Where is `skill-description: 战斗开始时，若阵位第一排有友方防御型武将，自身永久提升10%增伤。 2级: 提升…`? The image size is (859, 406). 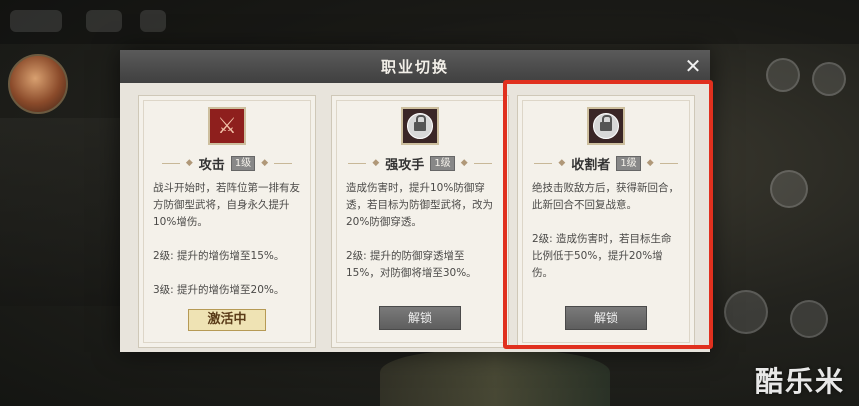
skill-description: 战斗开始时，若阵位第一排有友方防御型武将，自身永久提升10%增伤。 2级: 提升… is located at coordinates (228, 248).